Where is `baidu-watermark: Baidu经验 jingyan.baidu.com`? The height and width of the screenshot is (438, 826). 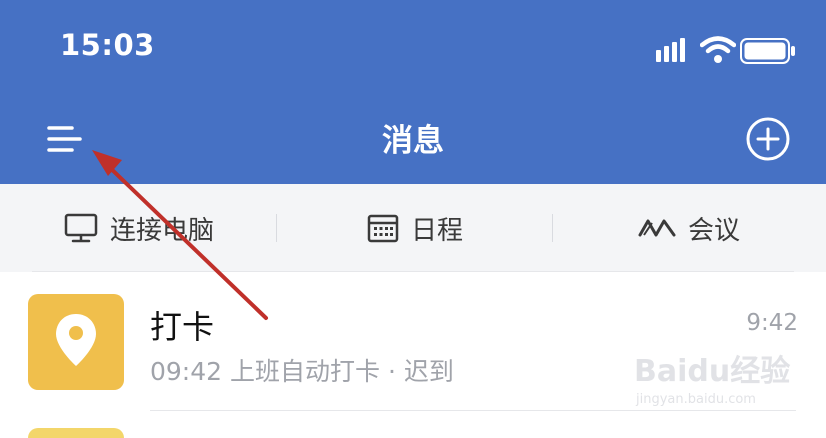
baidu-watermark: Baidu经验 jingyan.baidu.com is located at coordinates (712, 378).